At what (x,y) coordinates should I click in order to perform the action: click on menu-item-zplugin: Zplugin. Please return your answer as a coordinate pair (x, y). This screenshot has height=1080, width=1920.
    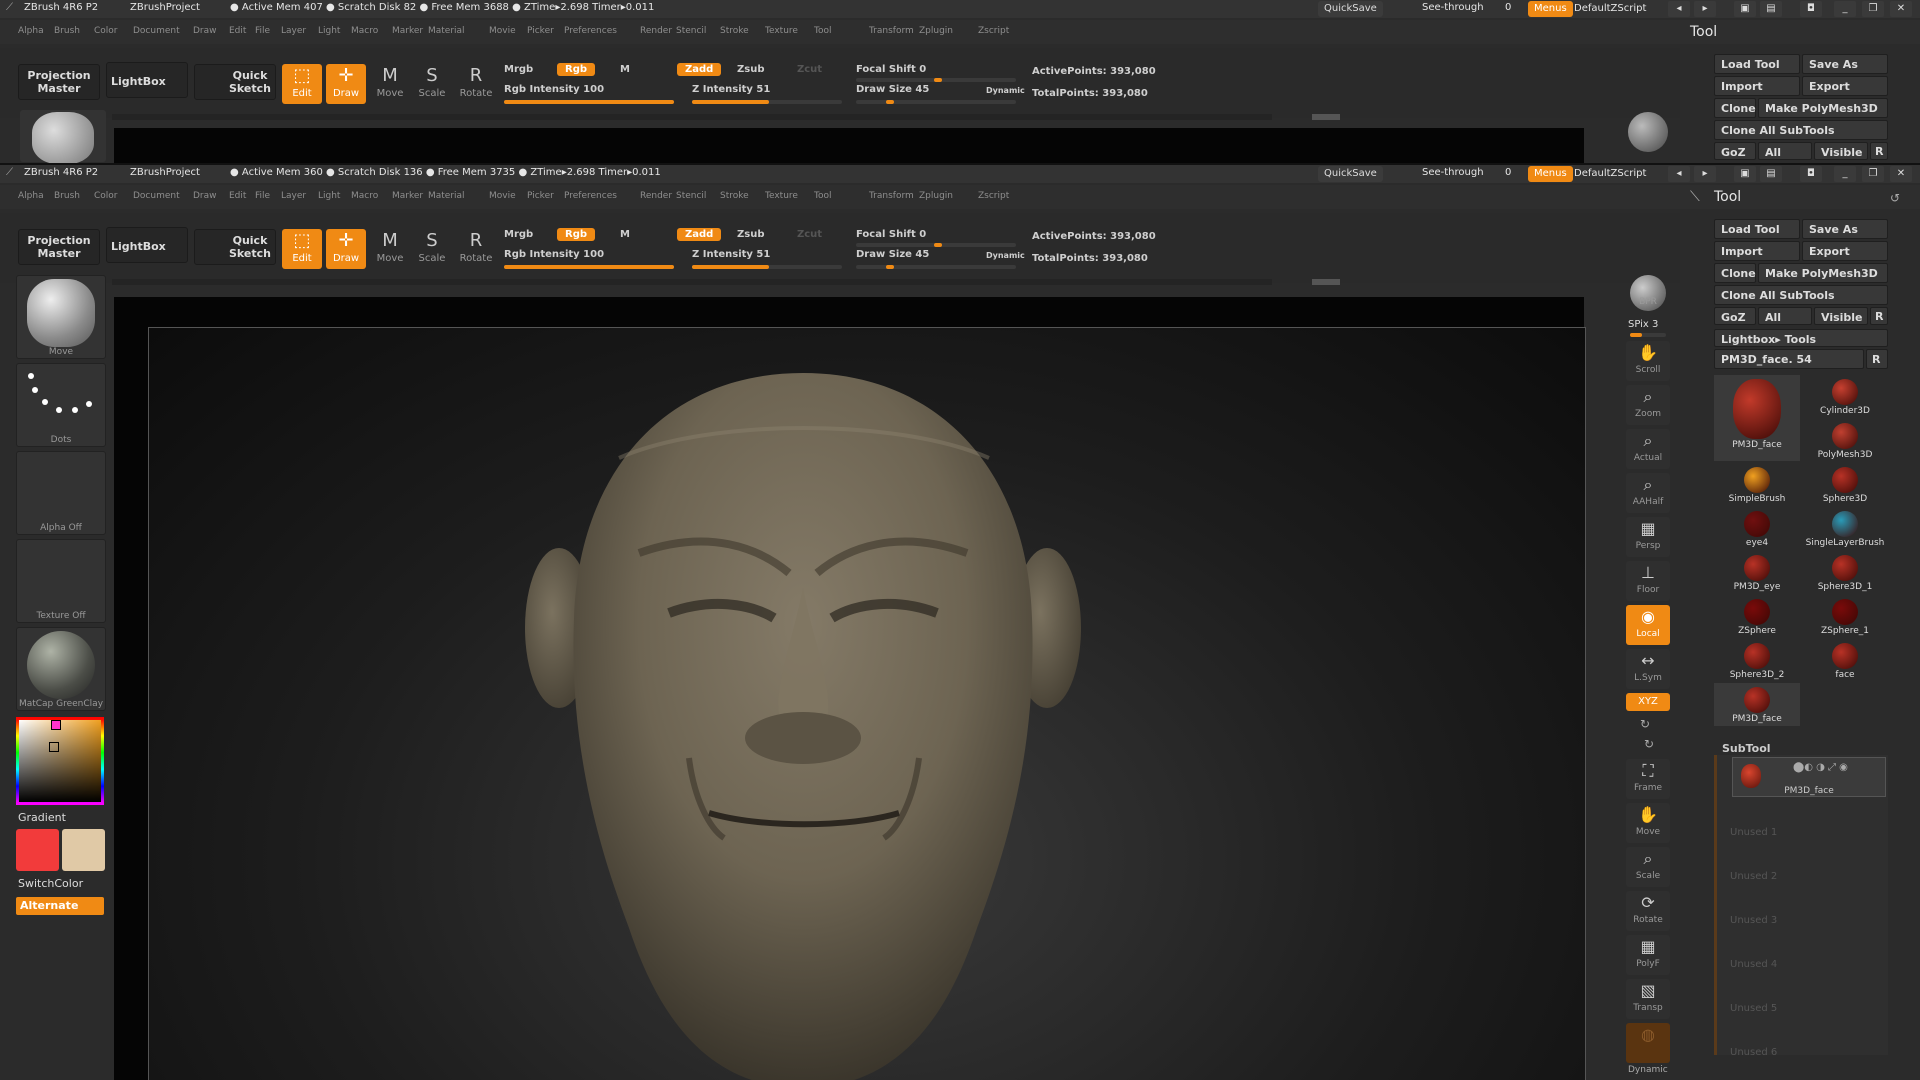
    Looking at the image, I should click on (936, 31).